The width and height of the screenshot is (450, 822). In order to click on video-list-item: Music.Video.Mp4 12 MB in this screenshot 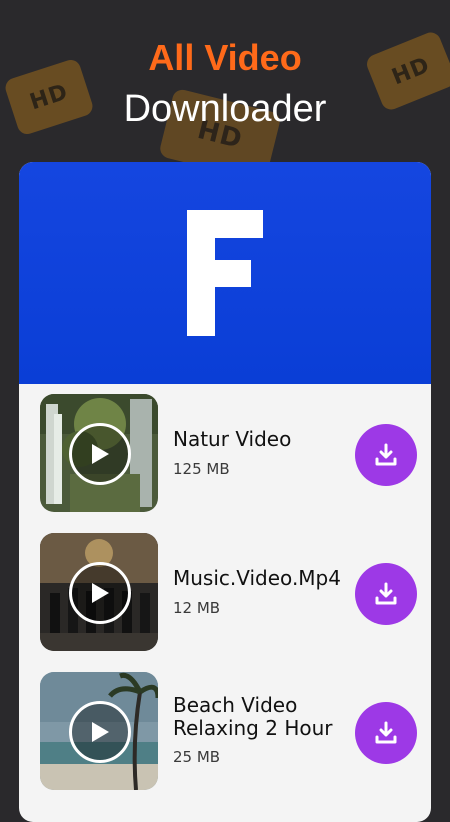, I will do `click(225, 593)`.